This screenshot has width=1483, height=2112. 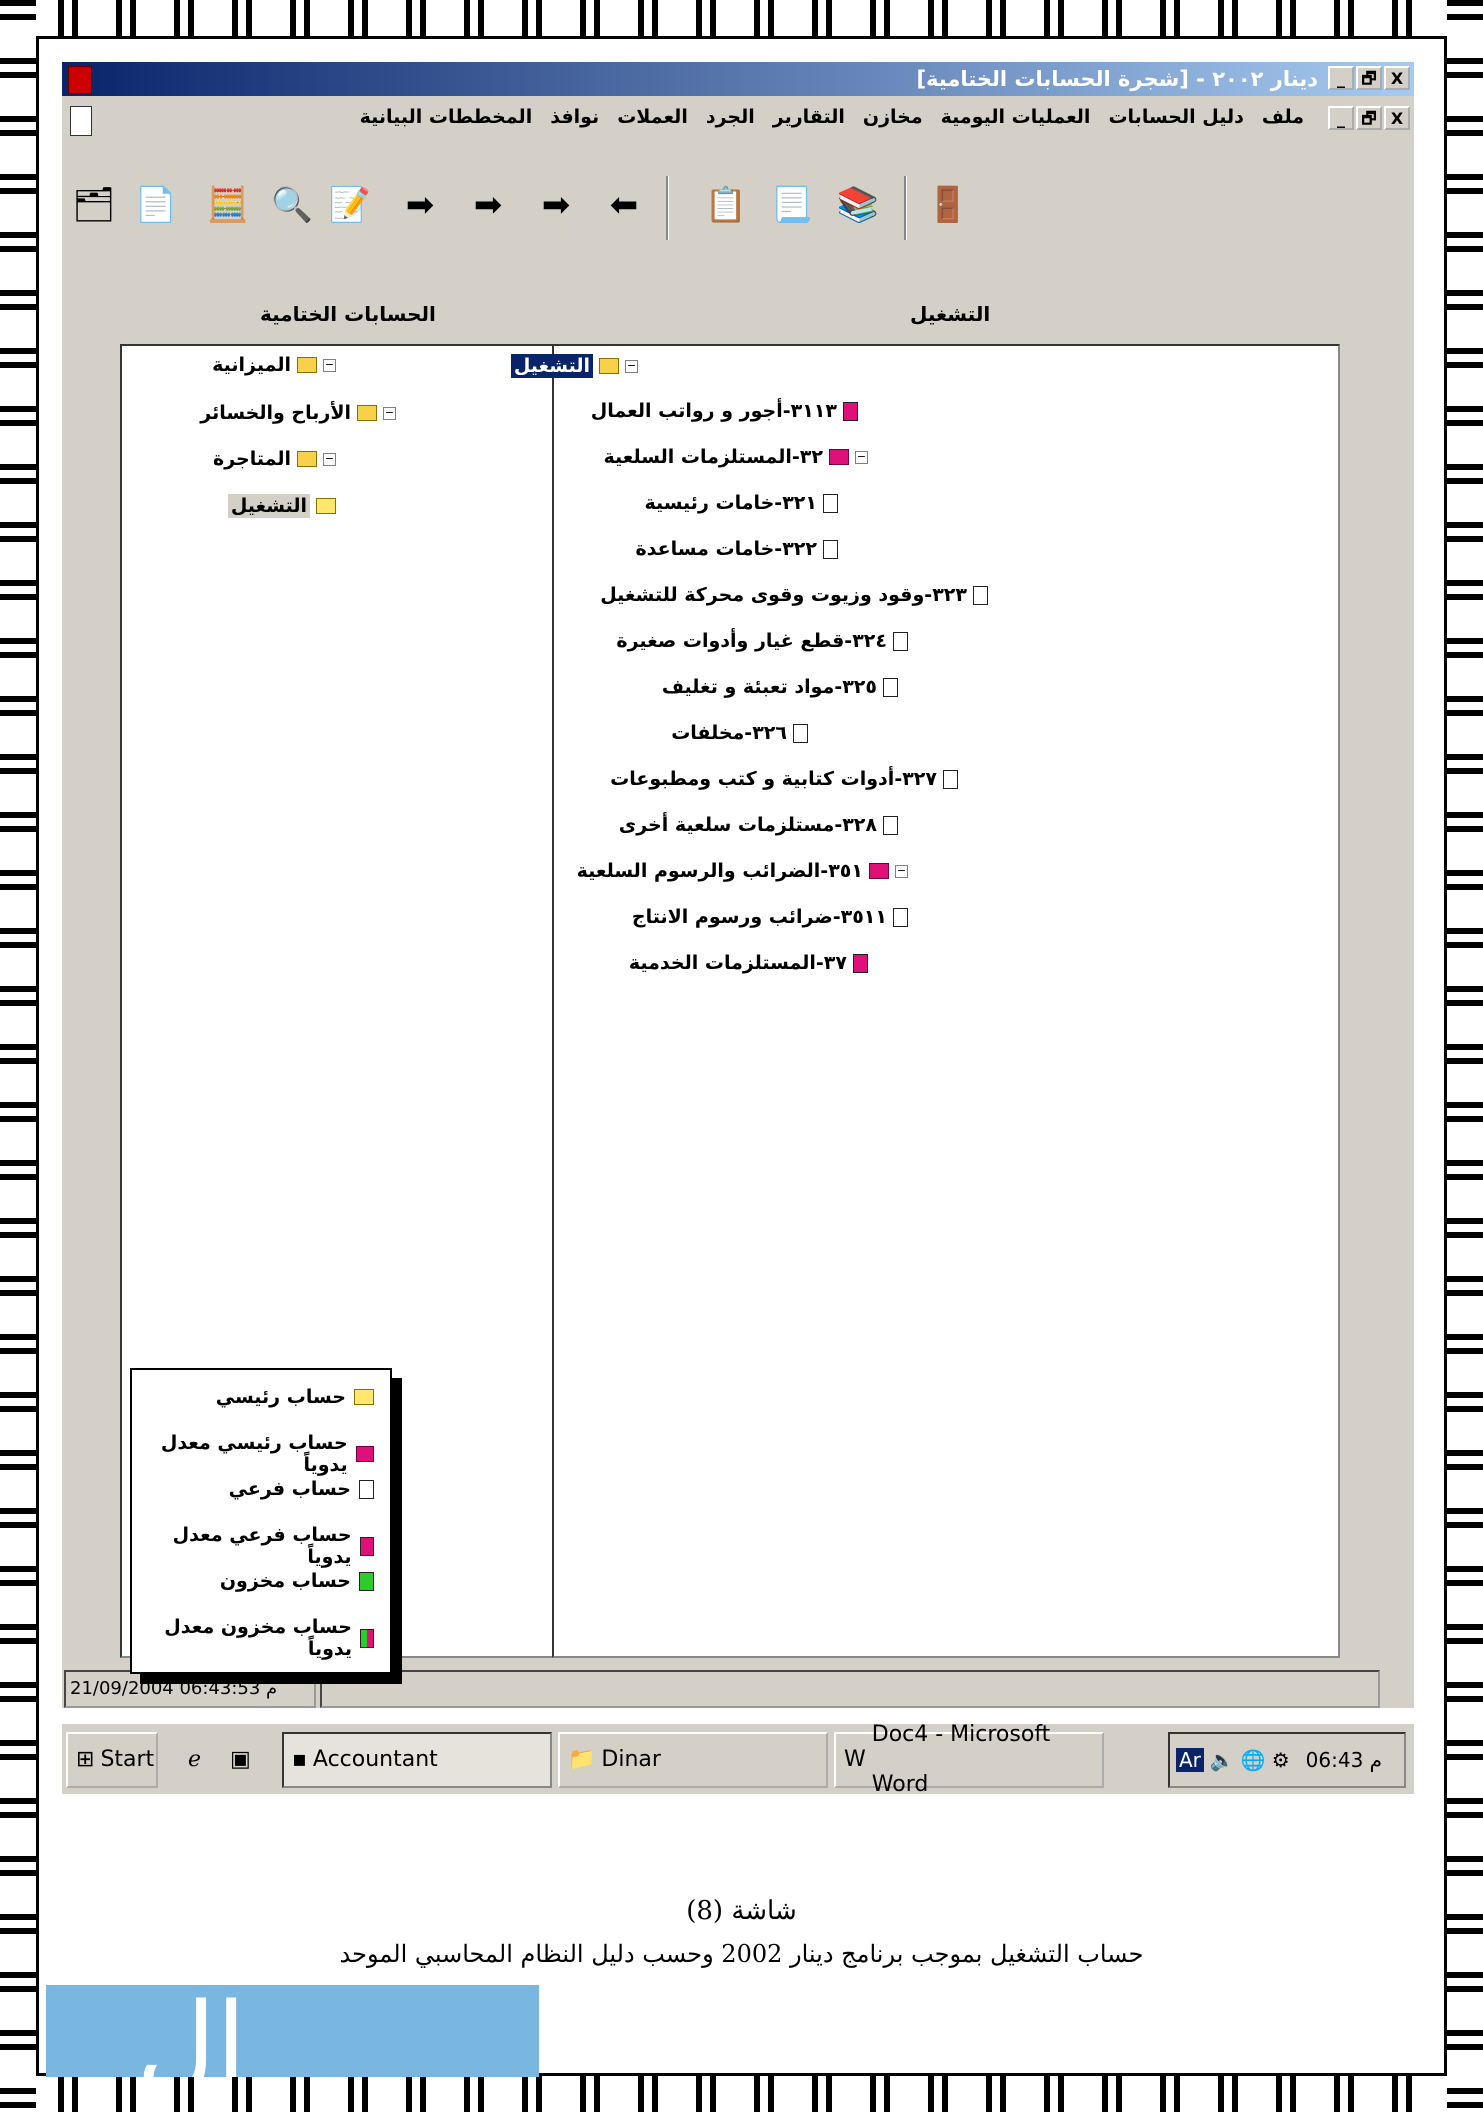 I want to click on tree-node-main-materials: ٣٢١-خامات رئيسية, so click(x=741, y=503).